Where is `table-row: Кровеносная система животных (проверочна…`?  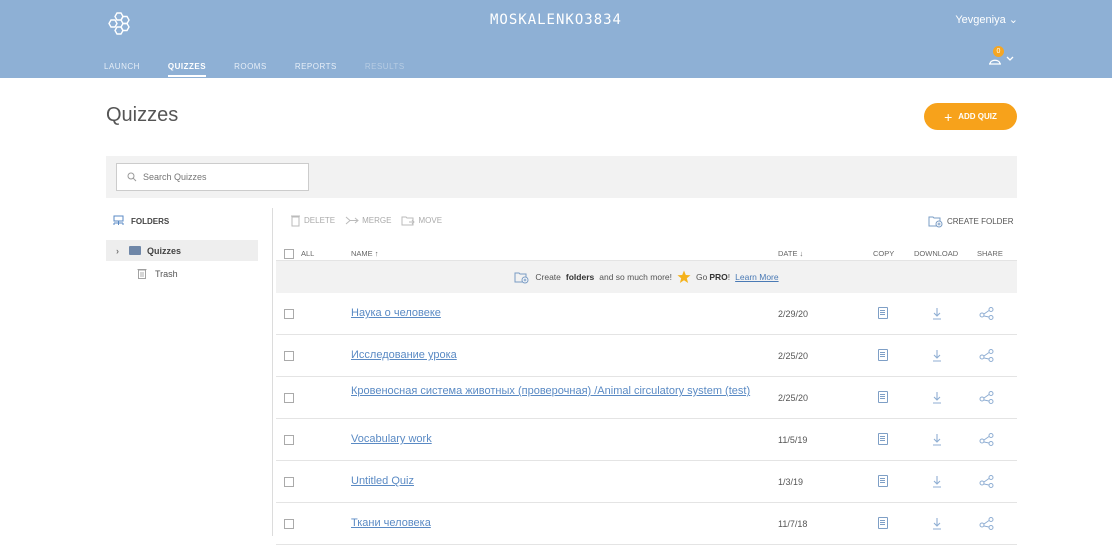
table-row: Кровеносная система животных (проверочна… is located at coordinates (646, 398).